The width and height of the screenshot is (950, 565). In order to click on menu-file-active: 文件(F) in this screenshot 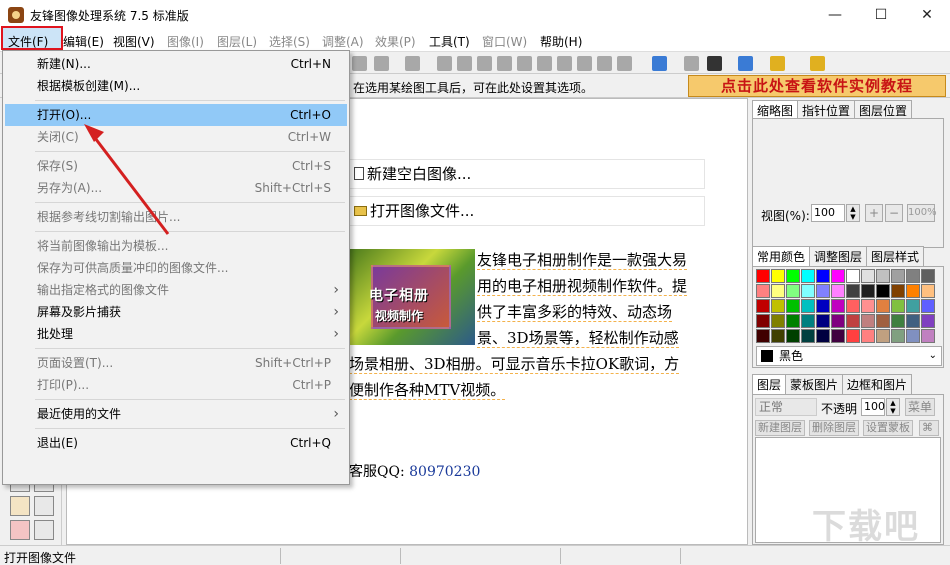, I will do `click(28, 42)`.